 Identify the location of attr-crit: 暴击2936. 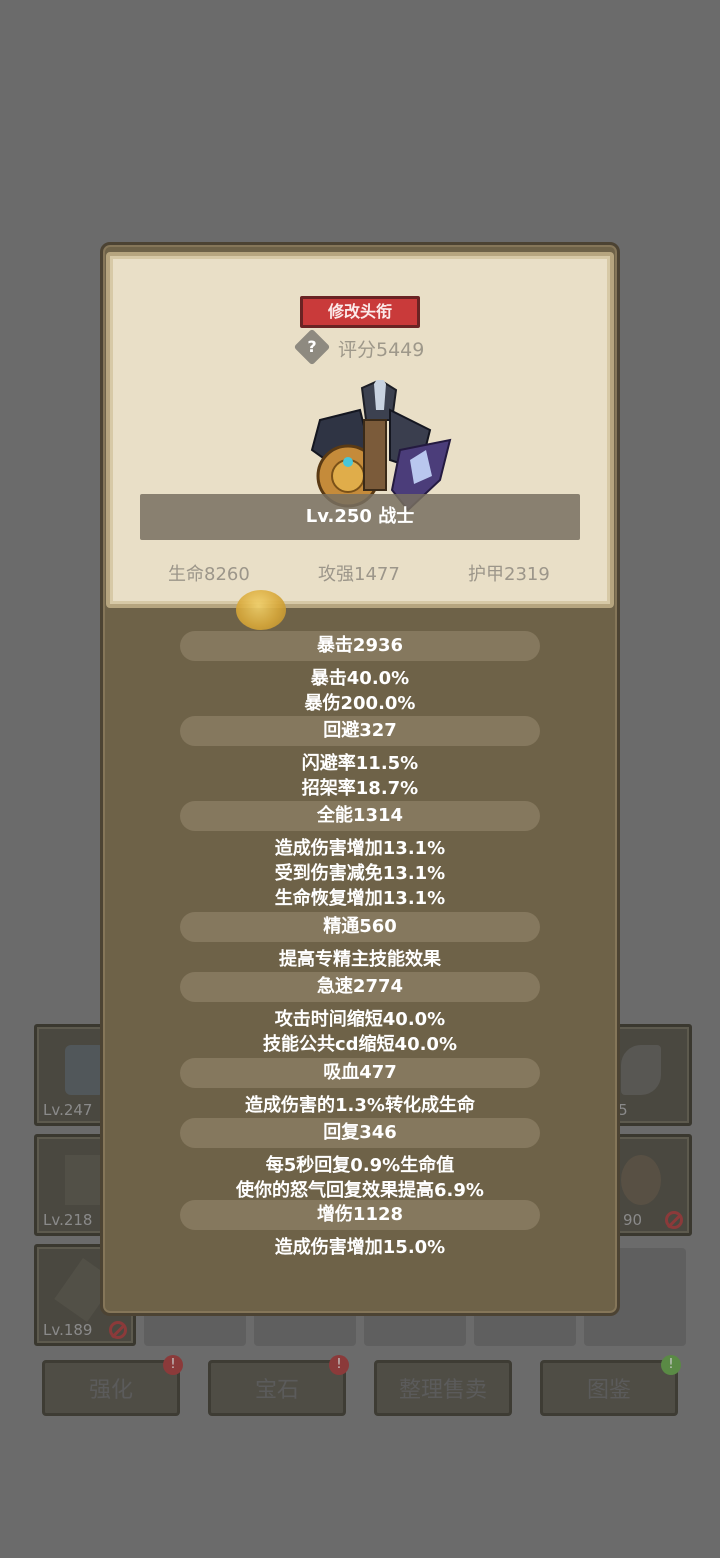
(360, 646).